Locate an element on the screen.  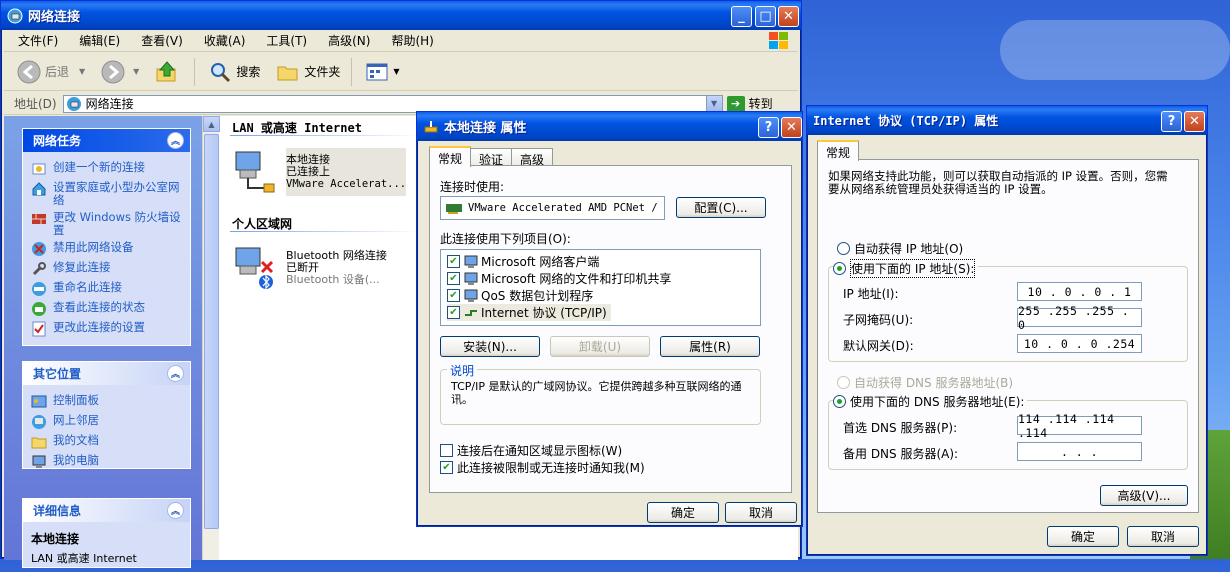
lan-connection-icon is located at coordinates (256, 172).